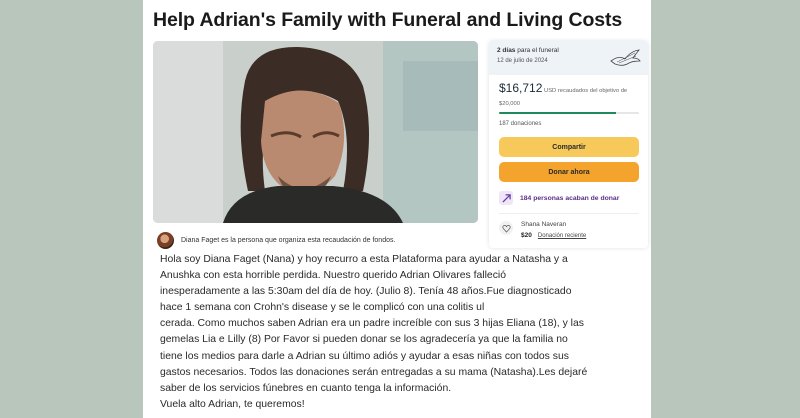  Describe the element at coordinates (544, 224) in the screenshot. I see `donor-name: Shana Naveran` at that location.